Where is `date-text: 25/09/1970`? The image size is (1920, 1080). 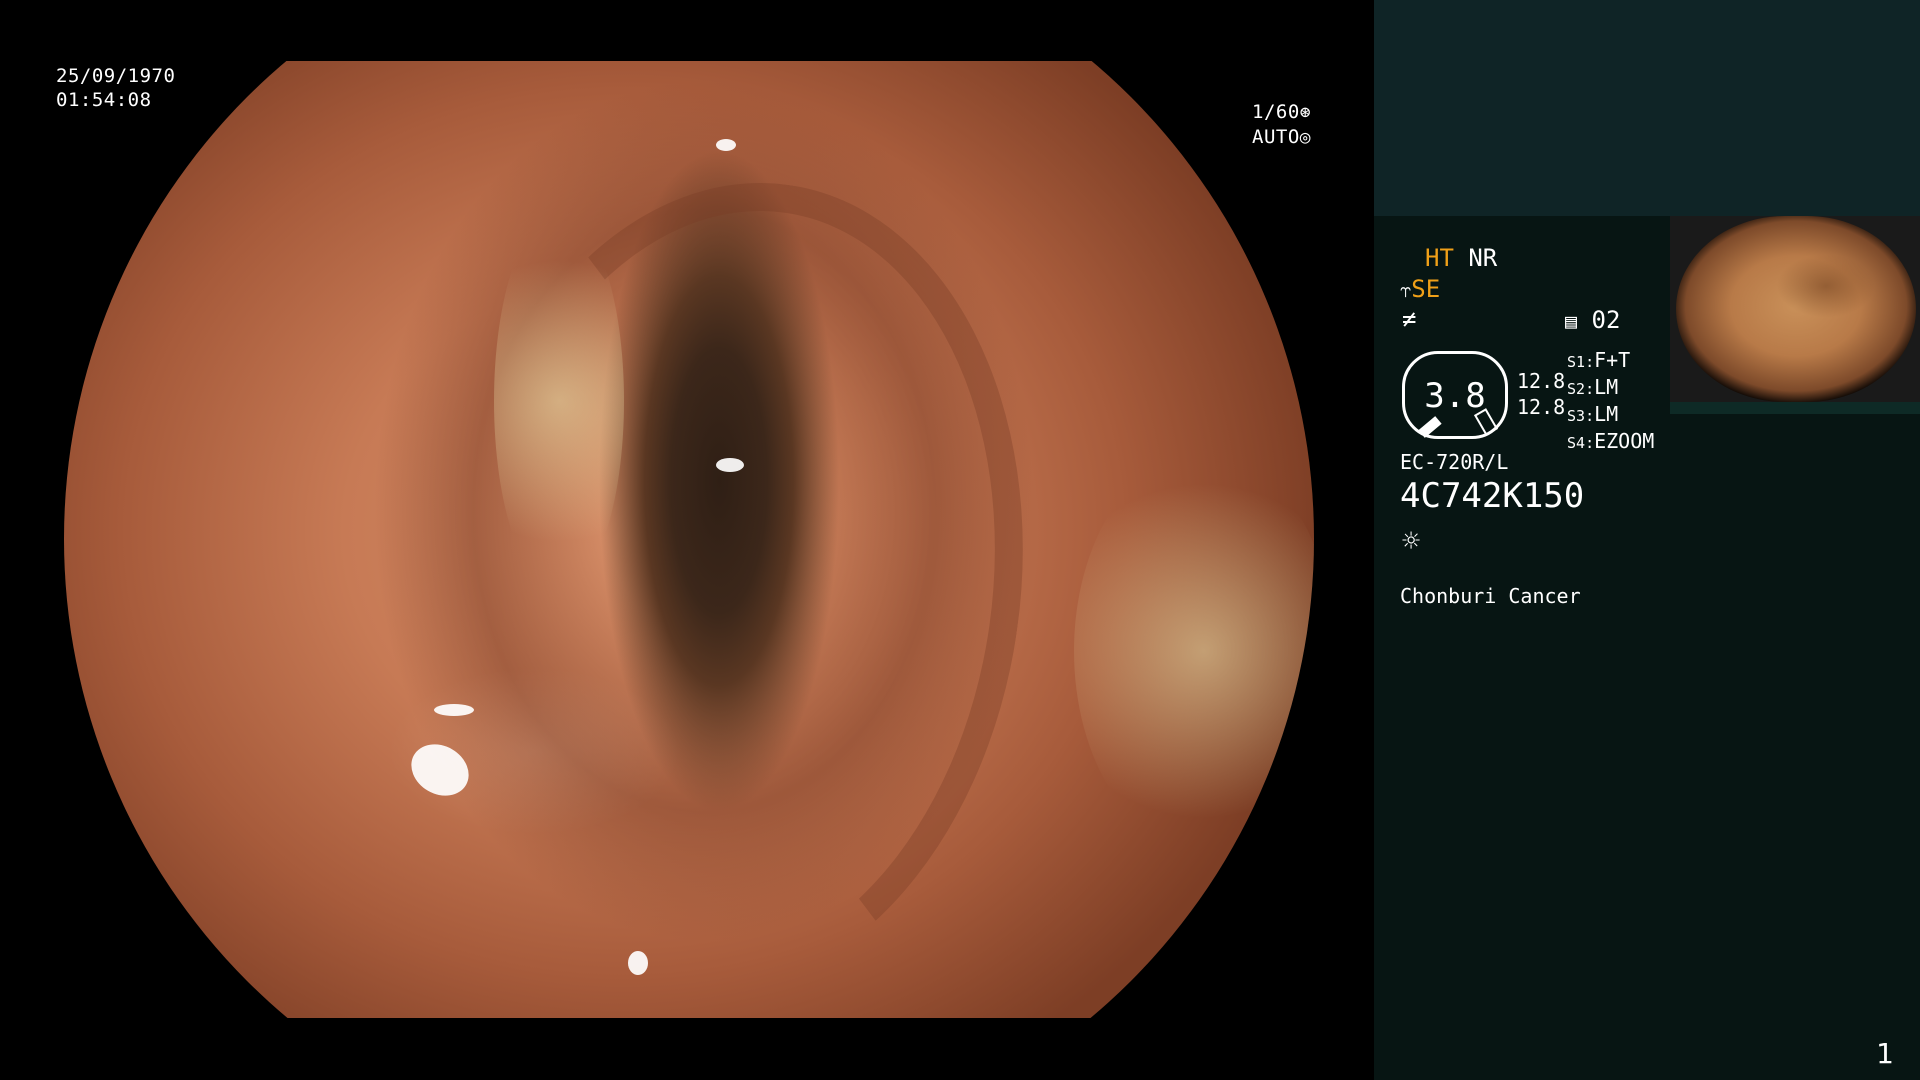
date-text: 25/09/1970 is located at coordinates (116, 76).